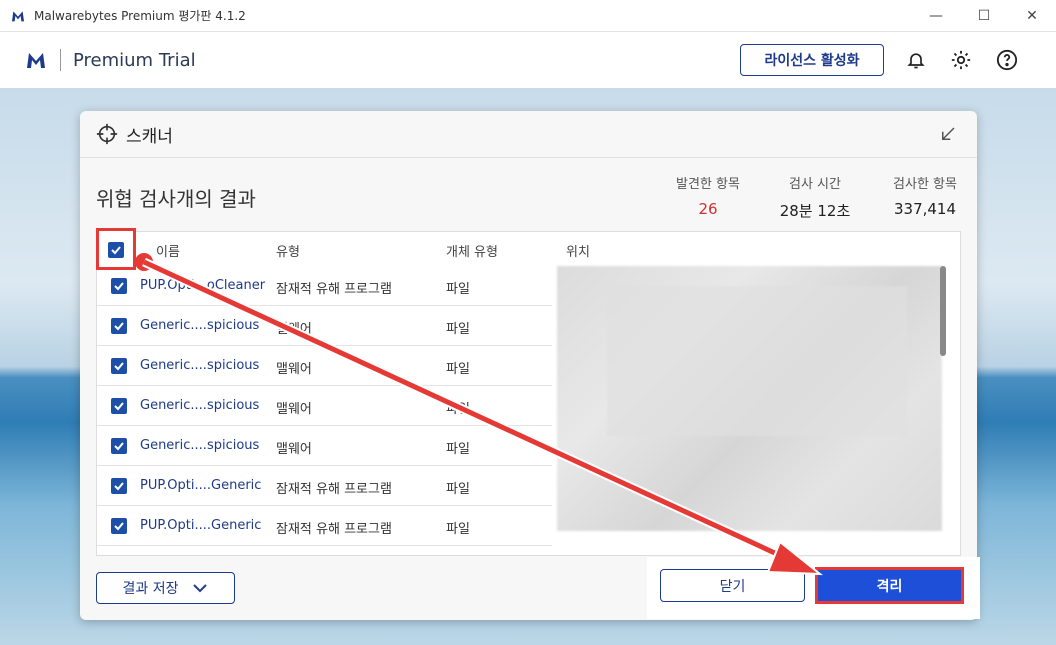 This screenshot has height=645, width=1056. I want to click on dialog-header: 스캐너, so click(528, 134).